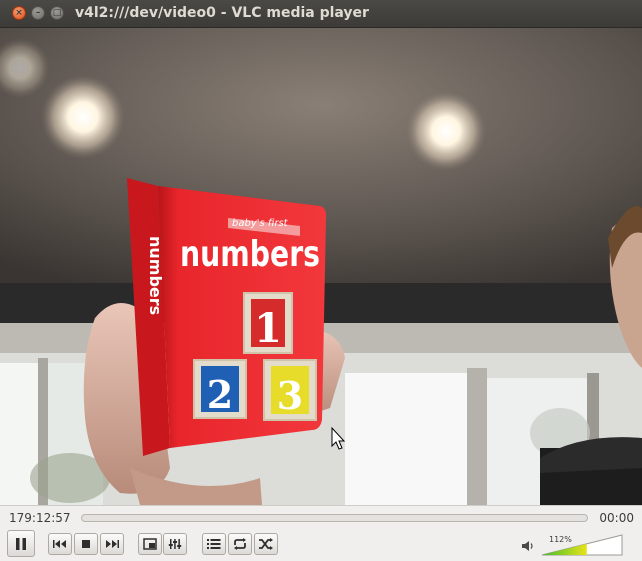  Describe the element at coordinates (268, 328) in the screenshot. I see `block-1-text: 1` at that location.